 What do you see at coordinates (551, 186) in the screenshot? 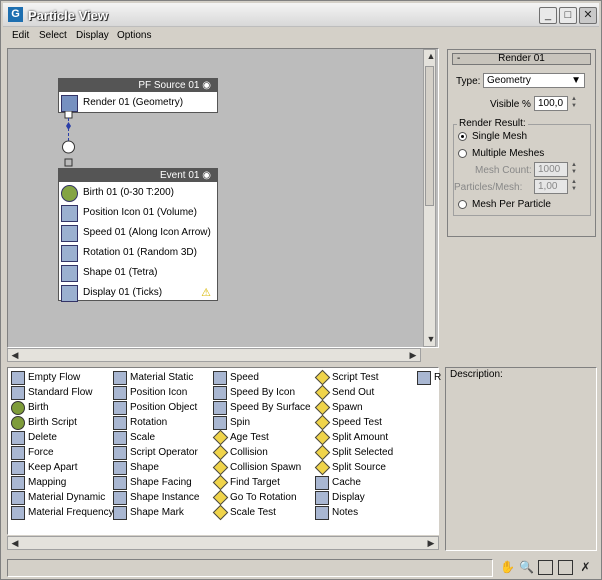
I see `particles-mesh-input: 1,00` at bounding box center [551, 186].